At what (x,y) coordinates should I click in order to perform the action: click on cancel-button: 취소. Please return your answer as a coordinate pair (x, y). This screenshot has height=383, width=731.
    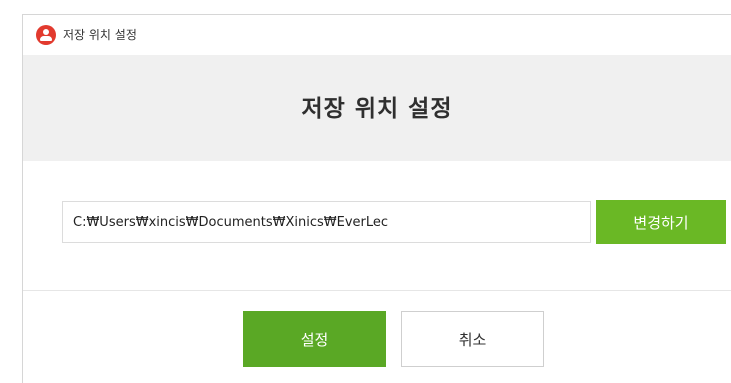
    Looking at the image, I should click on (472, 339).